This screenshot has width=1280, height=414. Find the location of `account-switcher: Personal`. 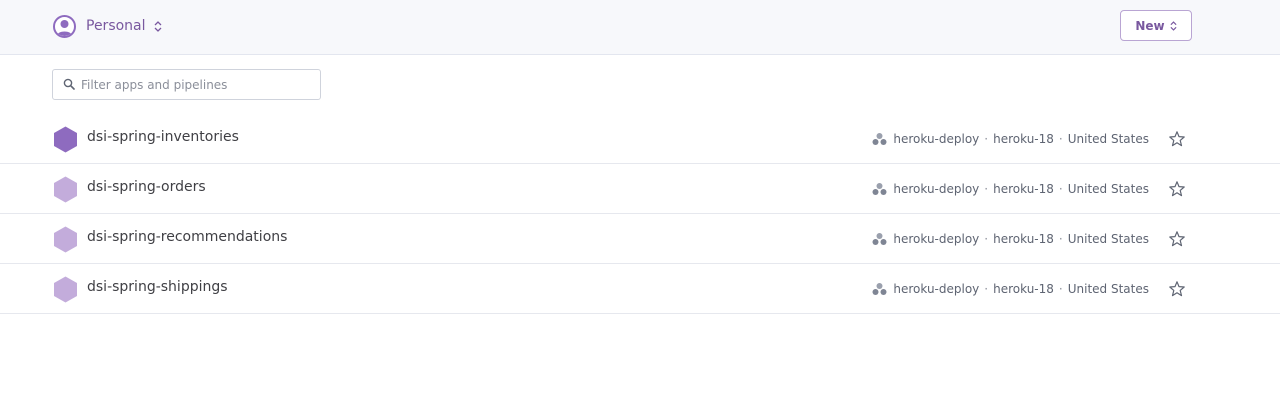

account-switcher: Personal is located at coordinates (107, 26).